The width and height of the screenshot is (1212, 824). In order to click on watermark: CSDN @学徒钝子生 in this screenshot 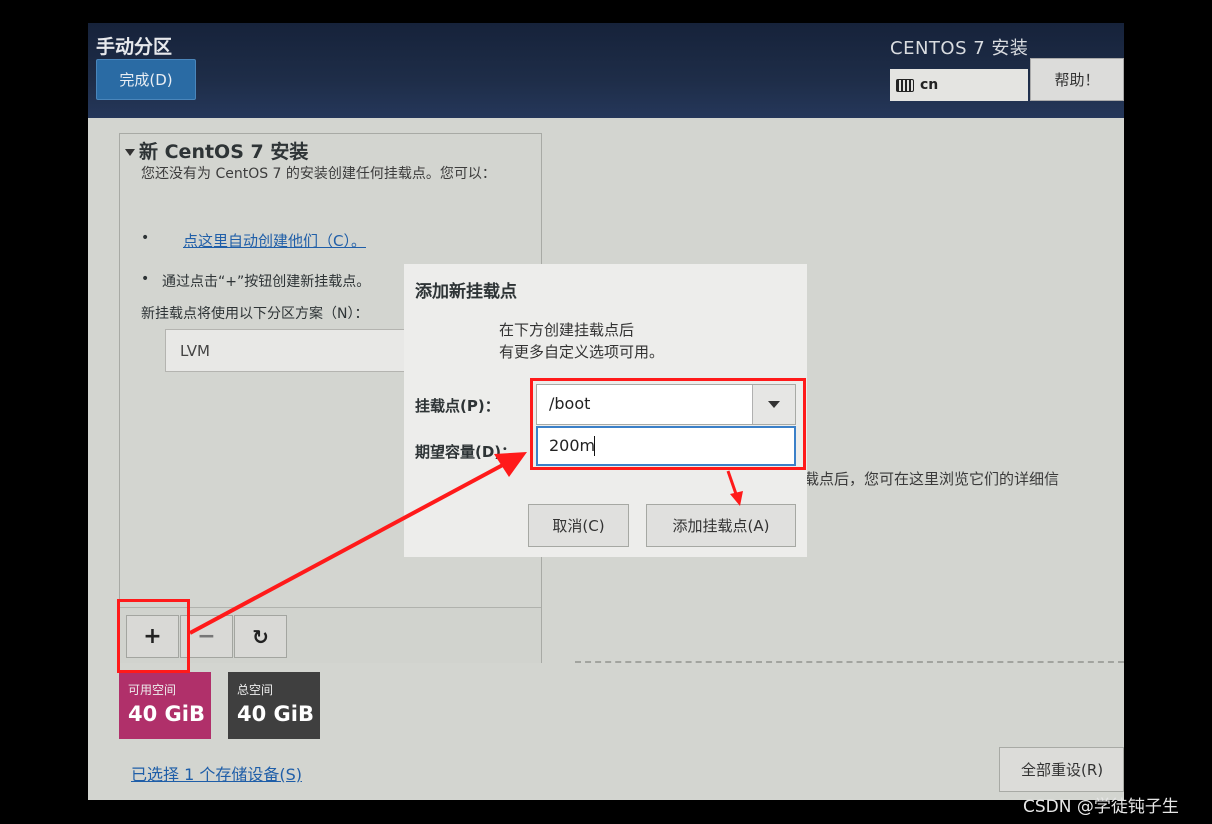, I will do `click(1101, 807)`.